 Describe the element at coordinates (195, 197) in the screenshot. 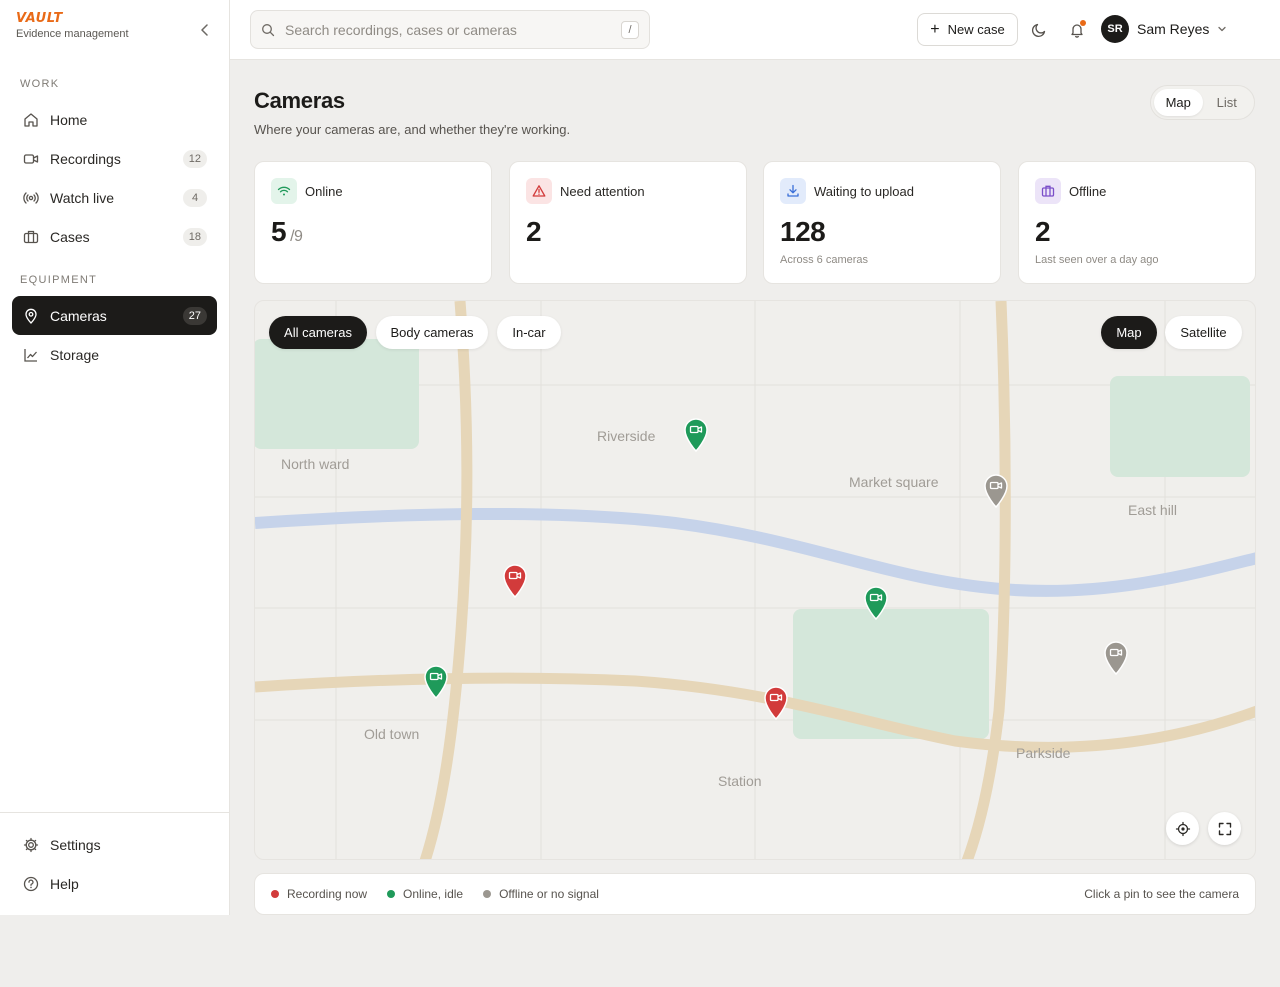

I see `count-badge: 4` at that location.